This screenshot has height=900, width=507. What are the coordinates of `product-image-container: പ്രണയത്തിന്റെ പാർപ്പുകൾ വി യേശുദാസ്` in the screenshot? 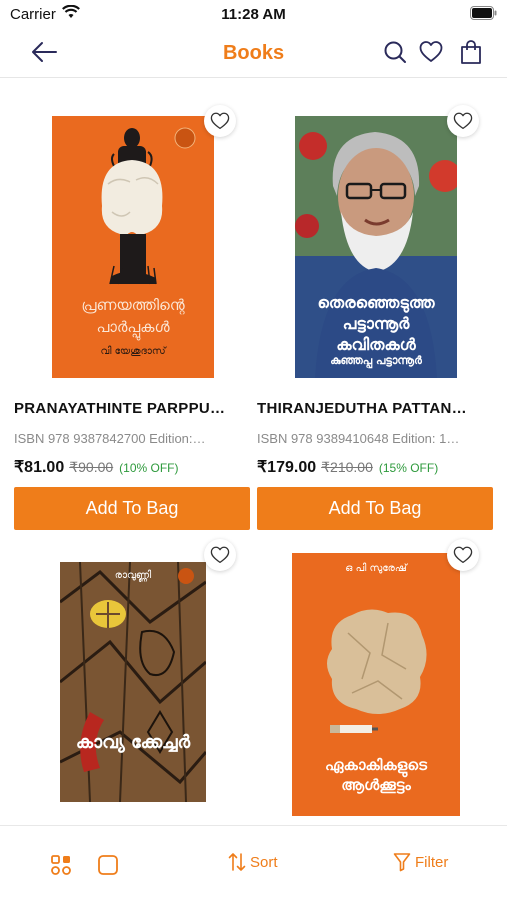 It's located at (132, 237).